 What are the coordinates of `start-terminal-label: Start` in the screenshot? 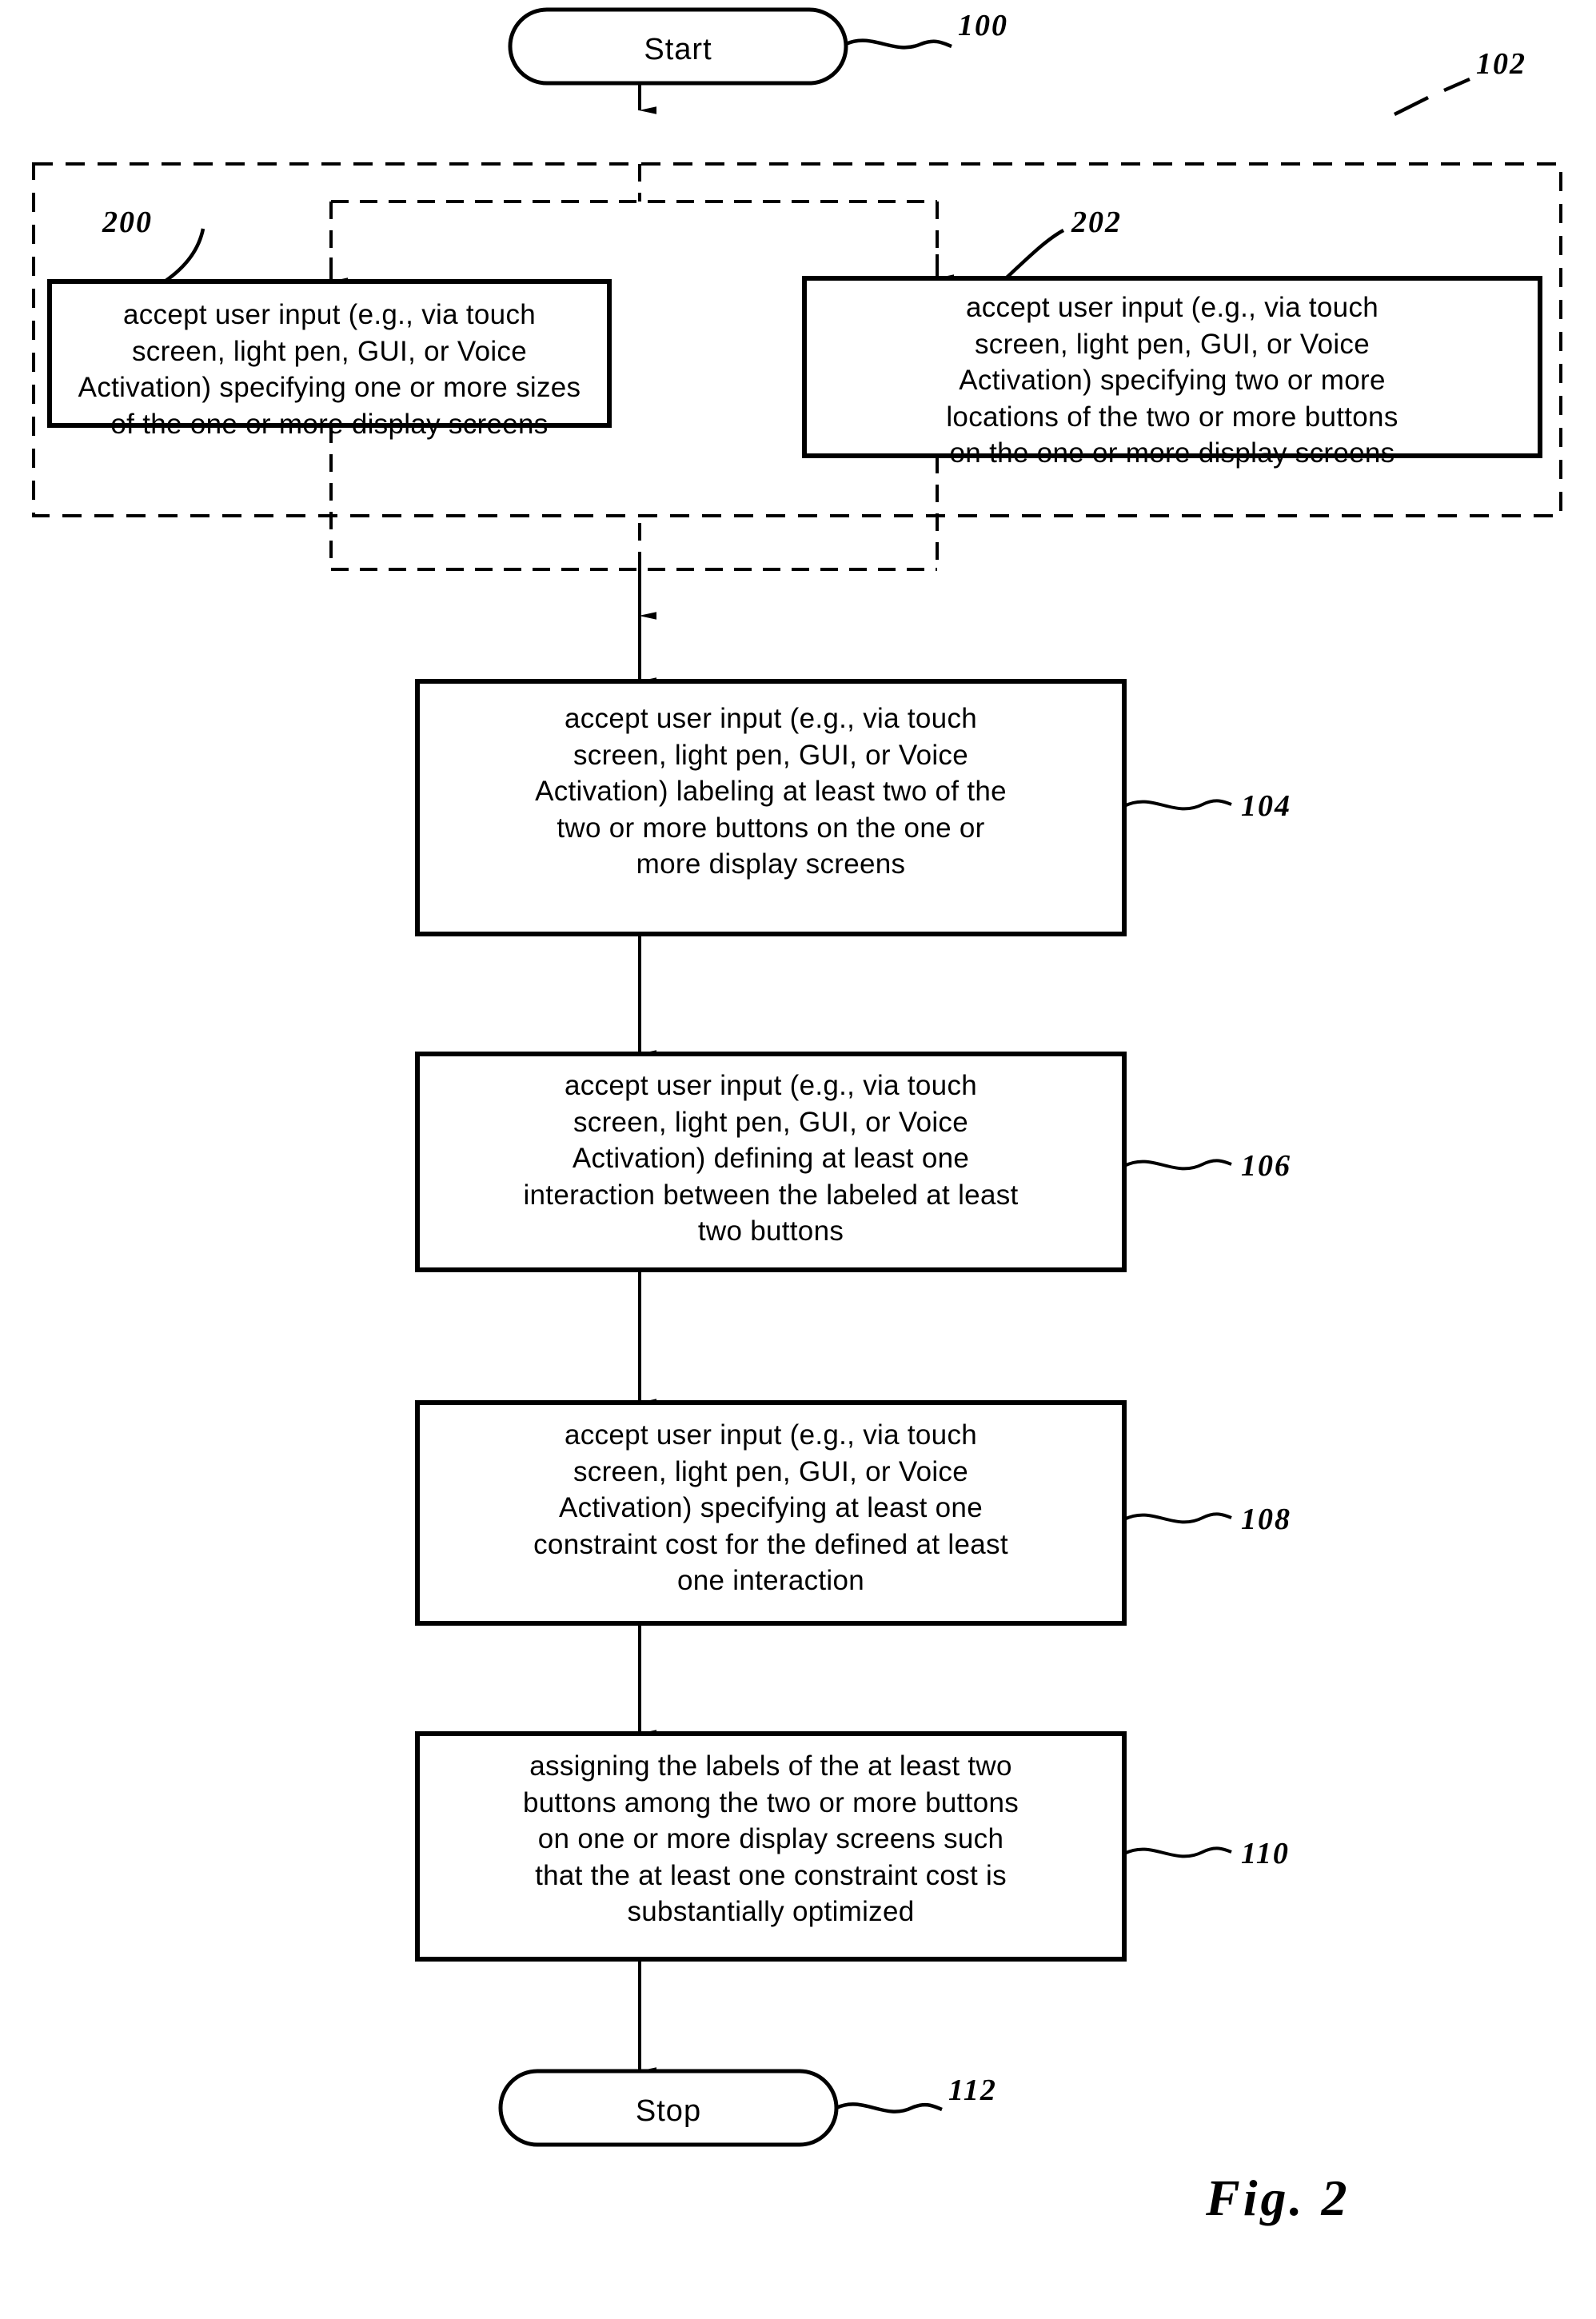 It's located at (678, 49).